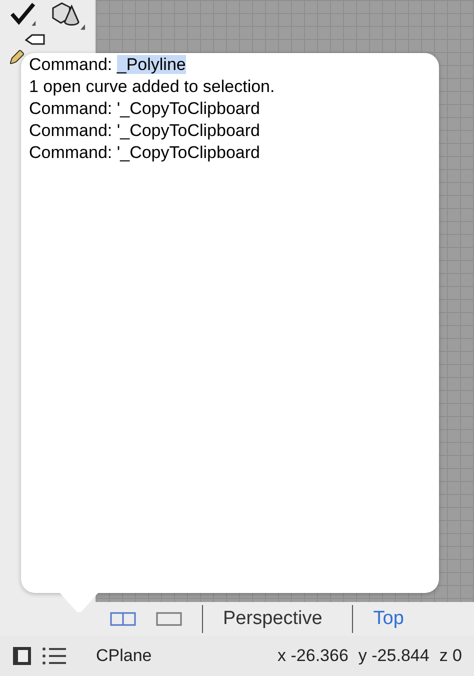 This screenshot has width=474, height=676. I want to click on checkmark-icon, so click(23, 14).